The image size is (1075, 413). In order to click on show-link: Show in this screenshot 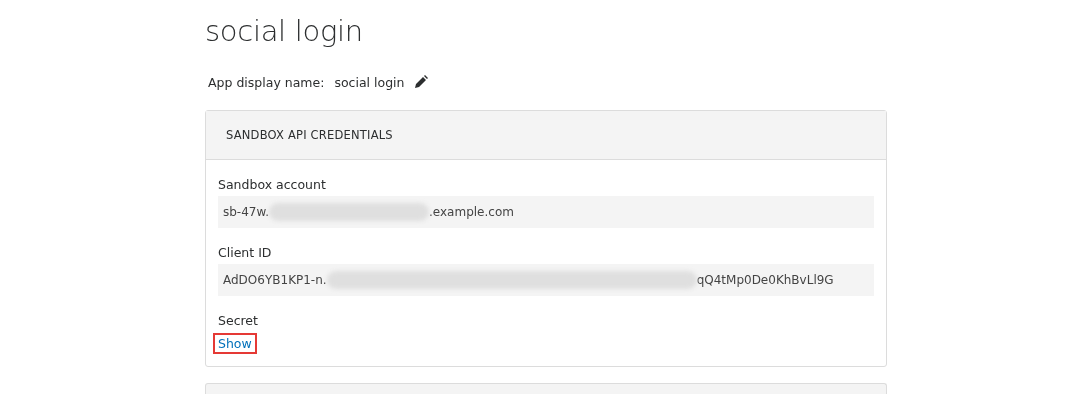, I will do `click(235, 343)`.